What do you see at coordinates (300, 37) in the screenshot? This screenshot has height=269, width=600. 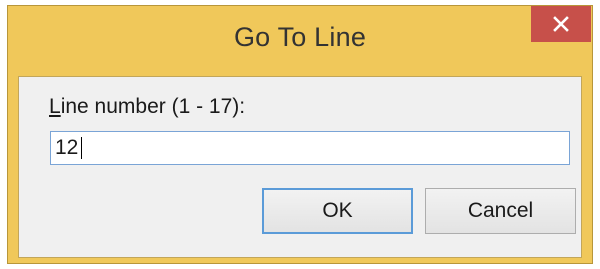 I see `dialog-title: Go To Line` at bounding box center [300, 37].